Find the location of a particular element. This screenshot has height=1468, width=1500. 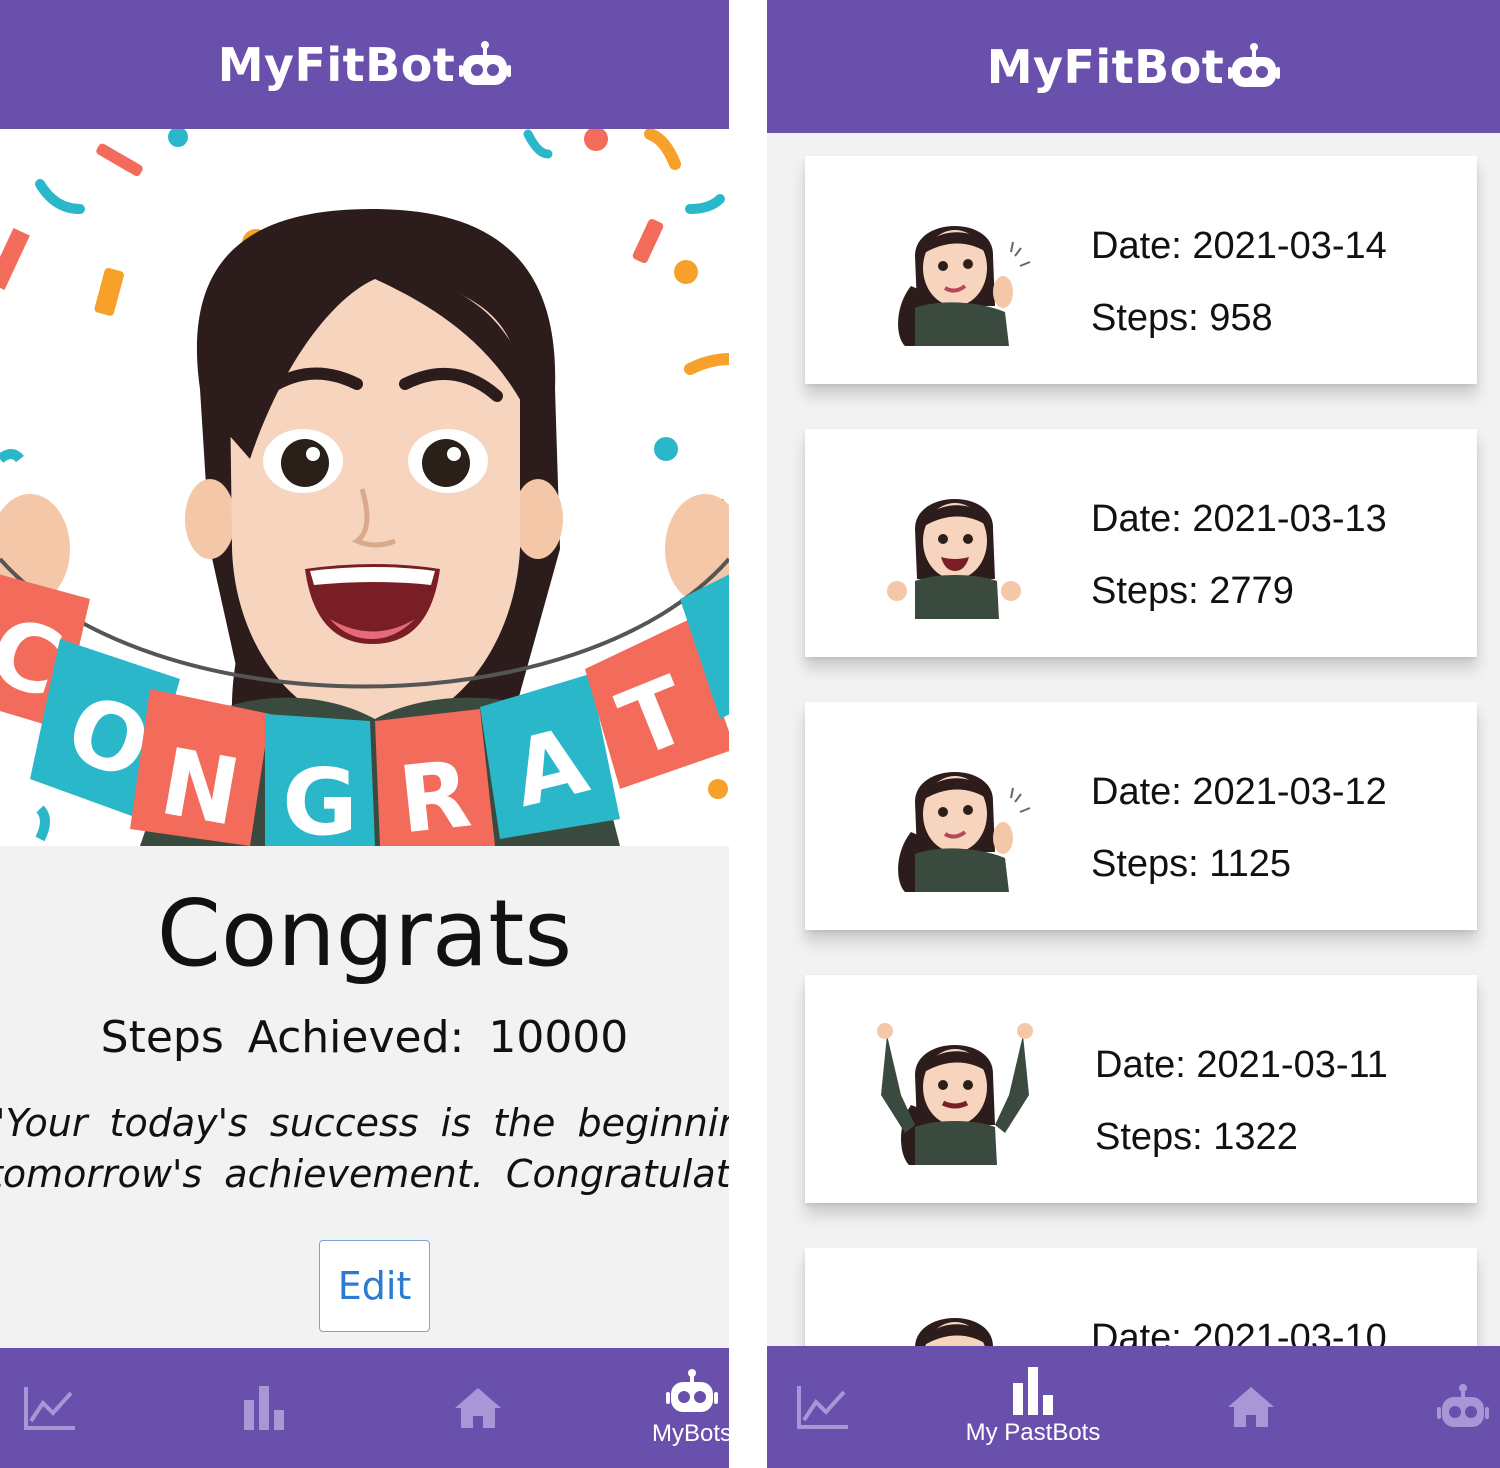

svg-text: R is located at coordinates (435, 793).